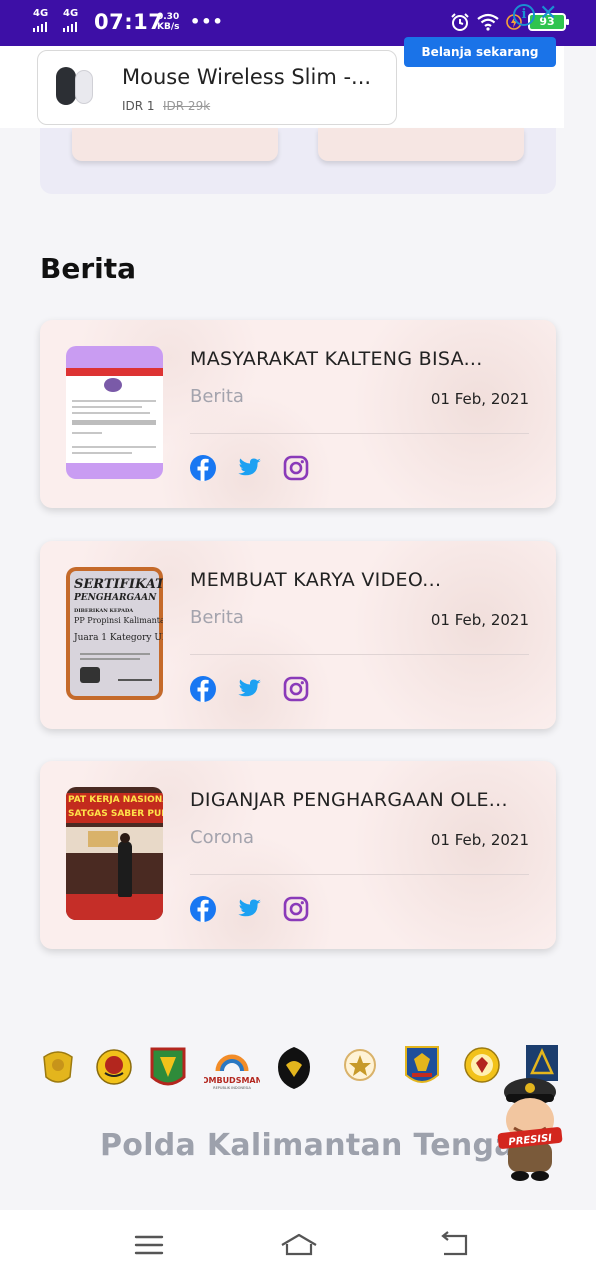 The width and height of the screenshot is (596, 1280). I want to click on news-thumbnail, so click(114, 412).